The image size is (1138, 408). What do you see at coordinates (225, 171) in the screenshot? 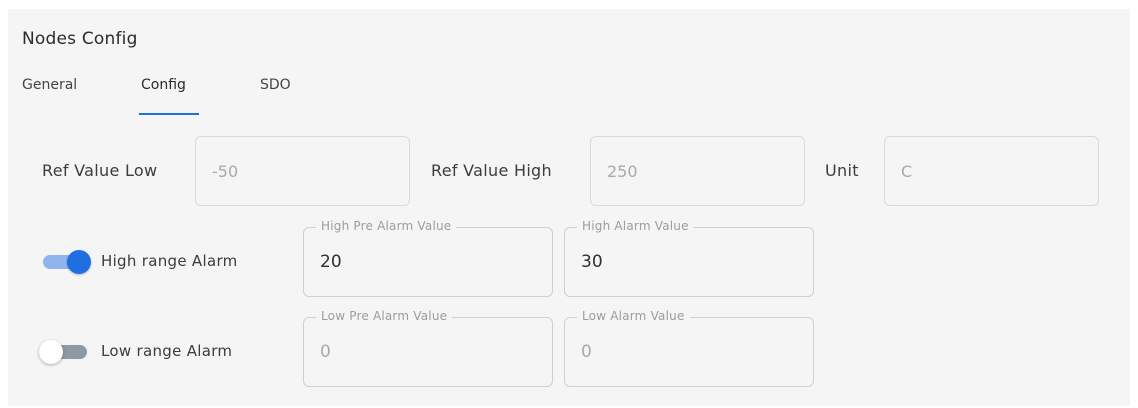
I see `ref-value-low-value: -50` at bounding box center [225, 171].